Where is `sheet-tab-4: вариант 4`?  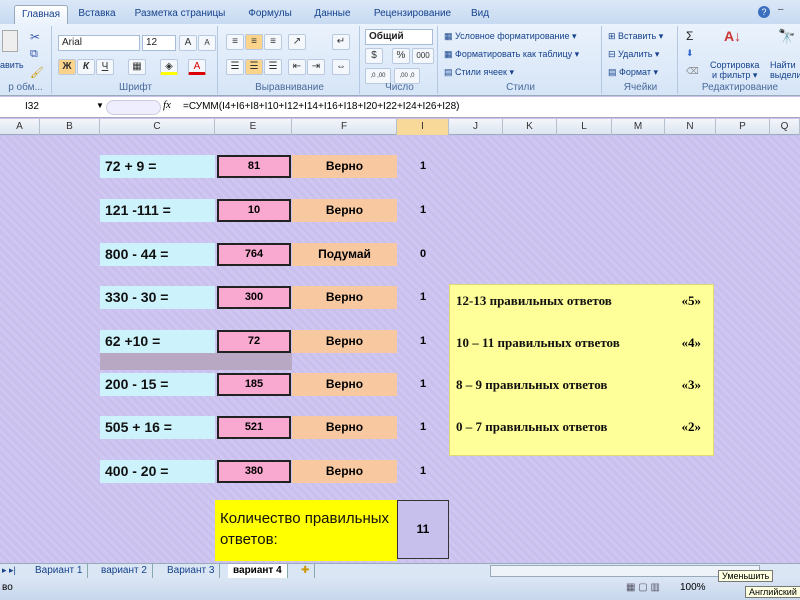
sheet-tab-4: вариант 4 is located at coordinates (258, 571).